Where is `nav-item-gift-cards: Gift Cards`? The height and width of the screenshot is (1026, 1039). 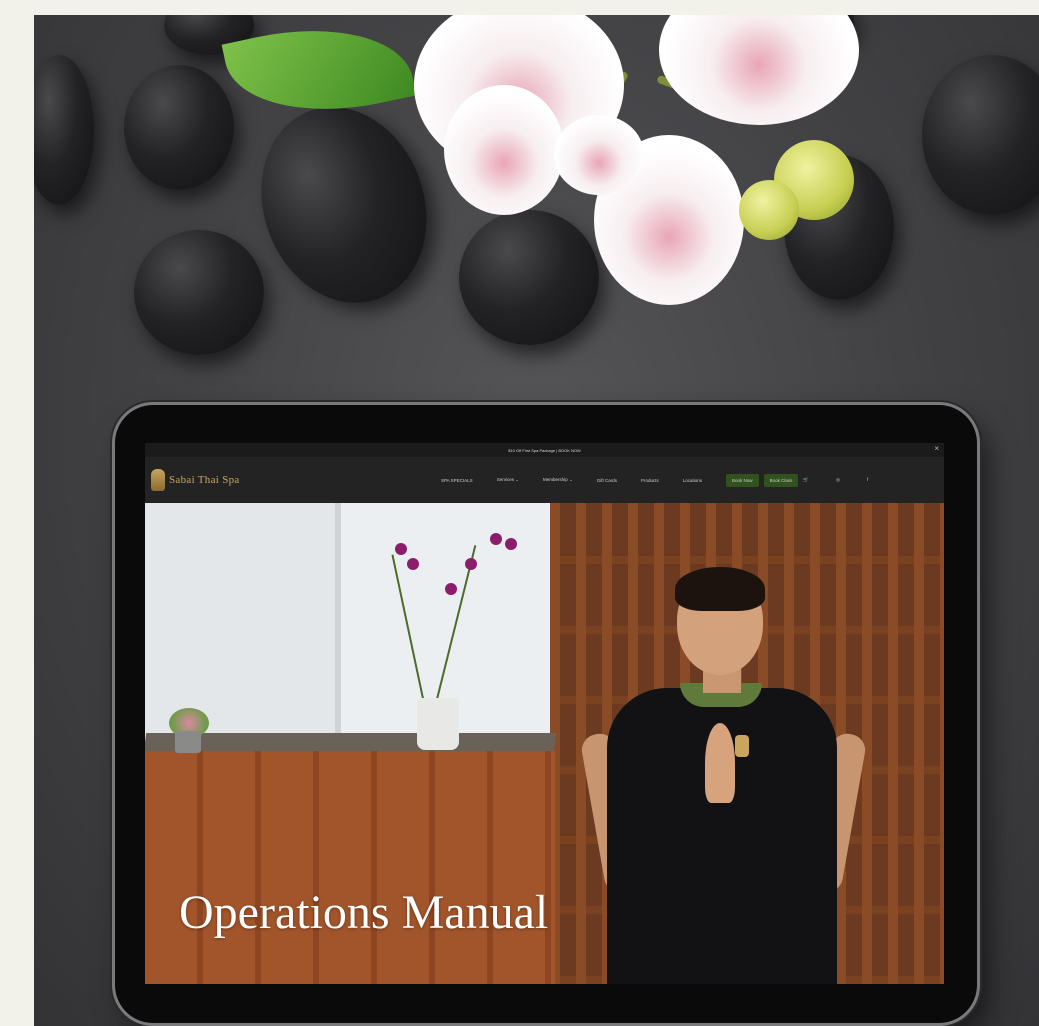
nav-item-gift-cards: Gift Cards is located at coordinates (607, 480).